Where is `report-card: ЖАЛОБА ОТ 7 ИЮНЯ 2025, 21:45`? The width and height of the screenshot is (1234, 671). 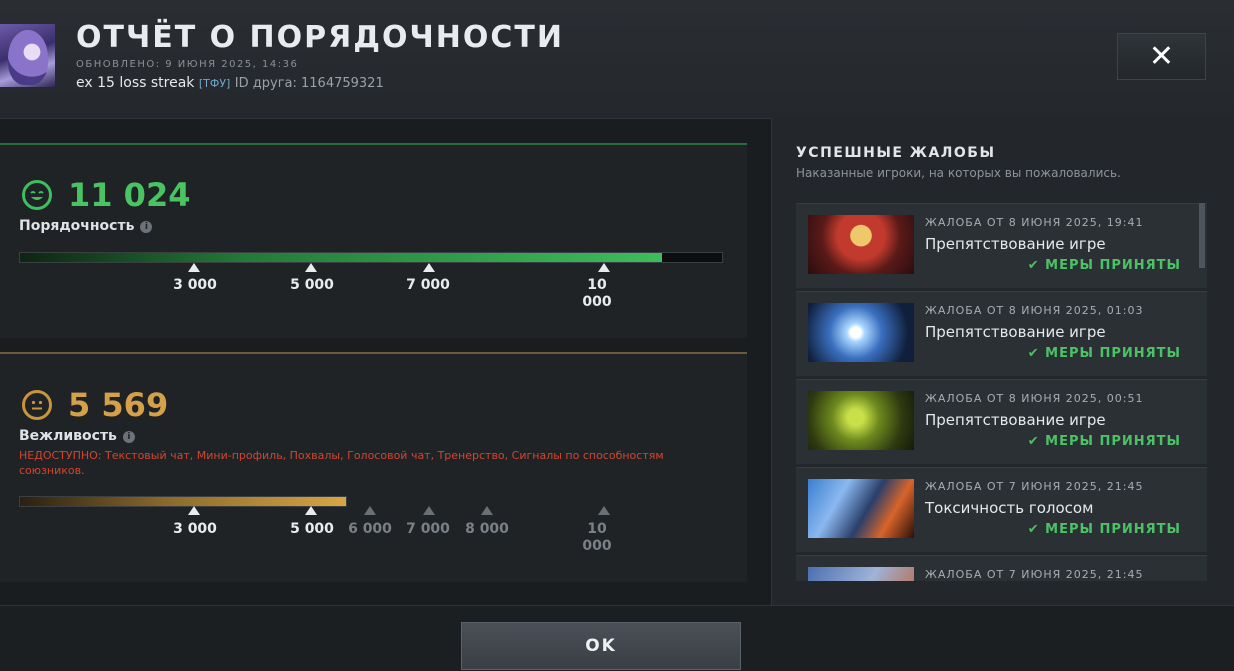 report-card: ЖАЛОБА ОТ 7 ИЮНЯ 2025, 21:45 is located at coordinates (1001, 568).